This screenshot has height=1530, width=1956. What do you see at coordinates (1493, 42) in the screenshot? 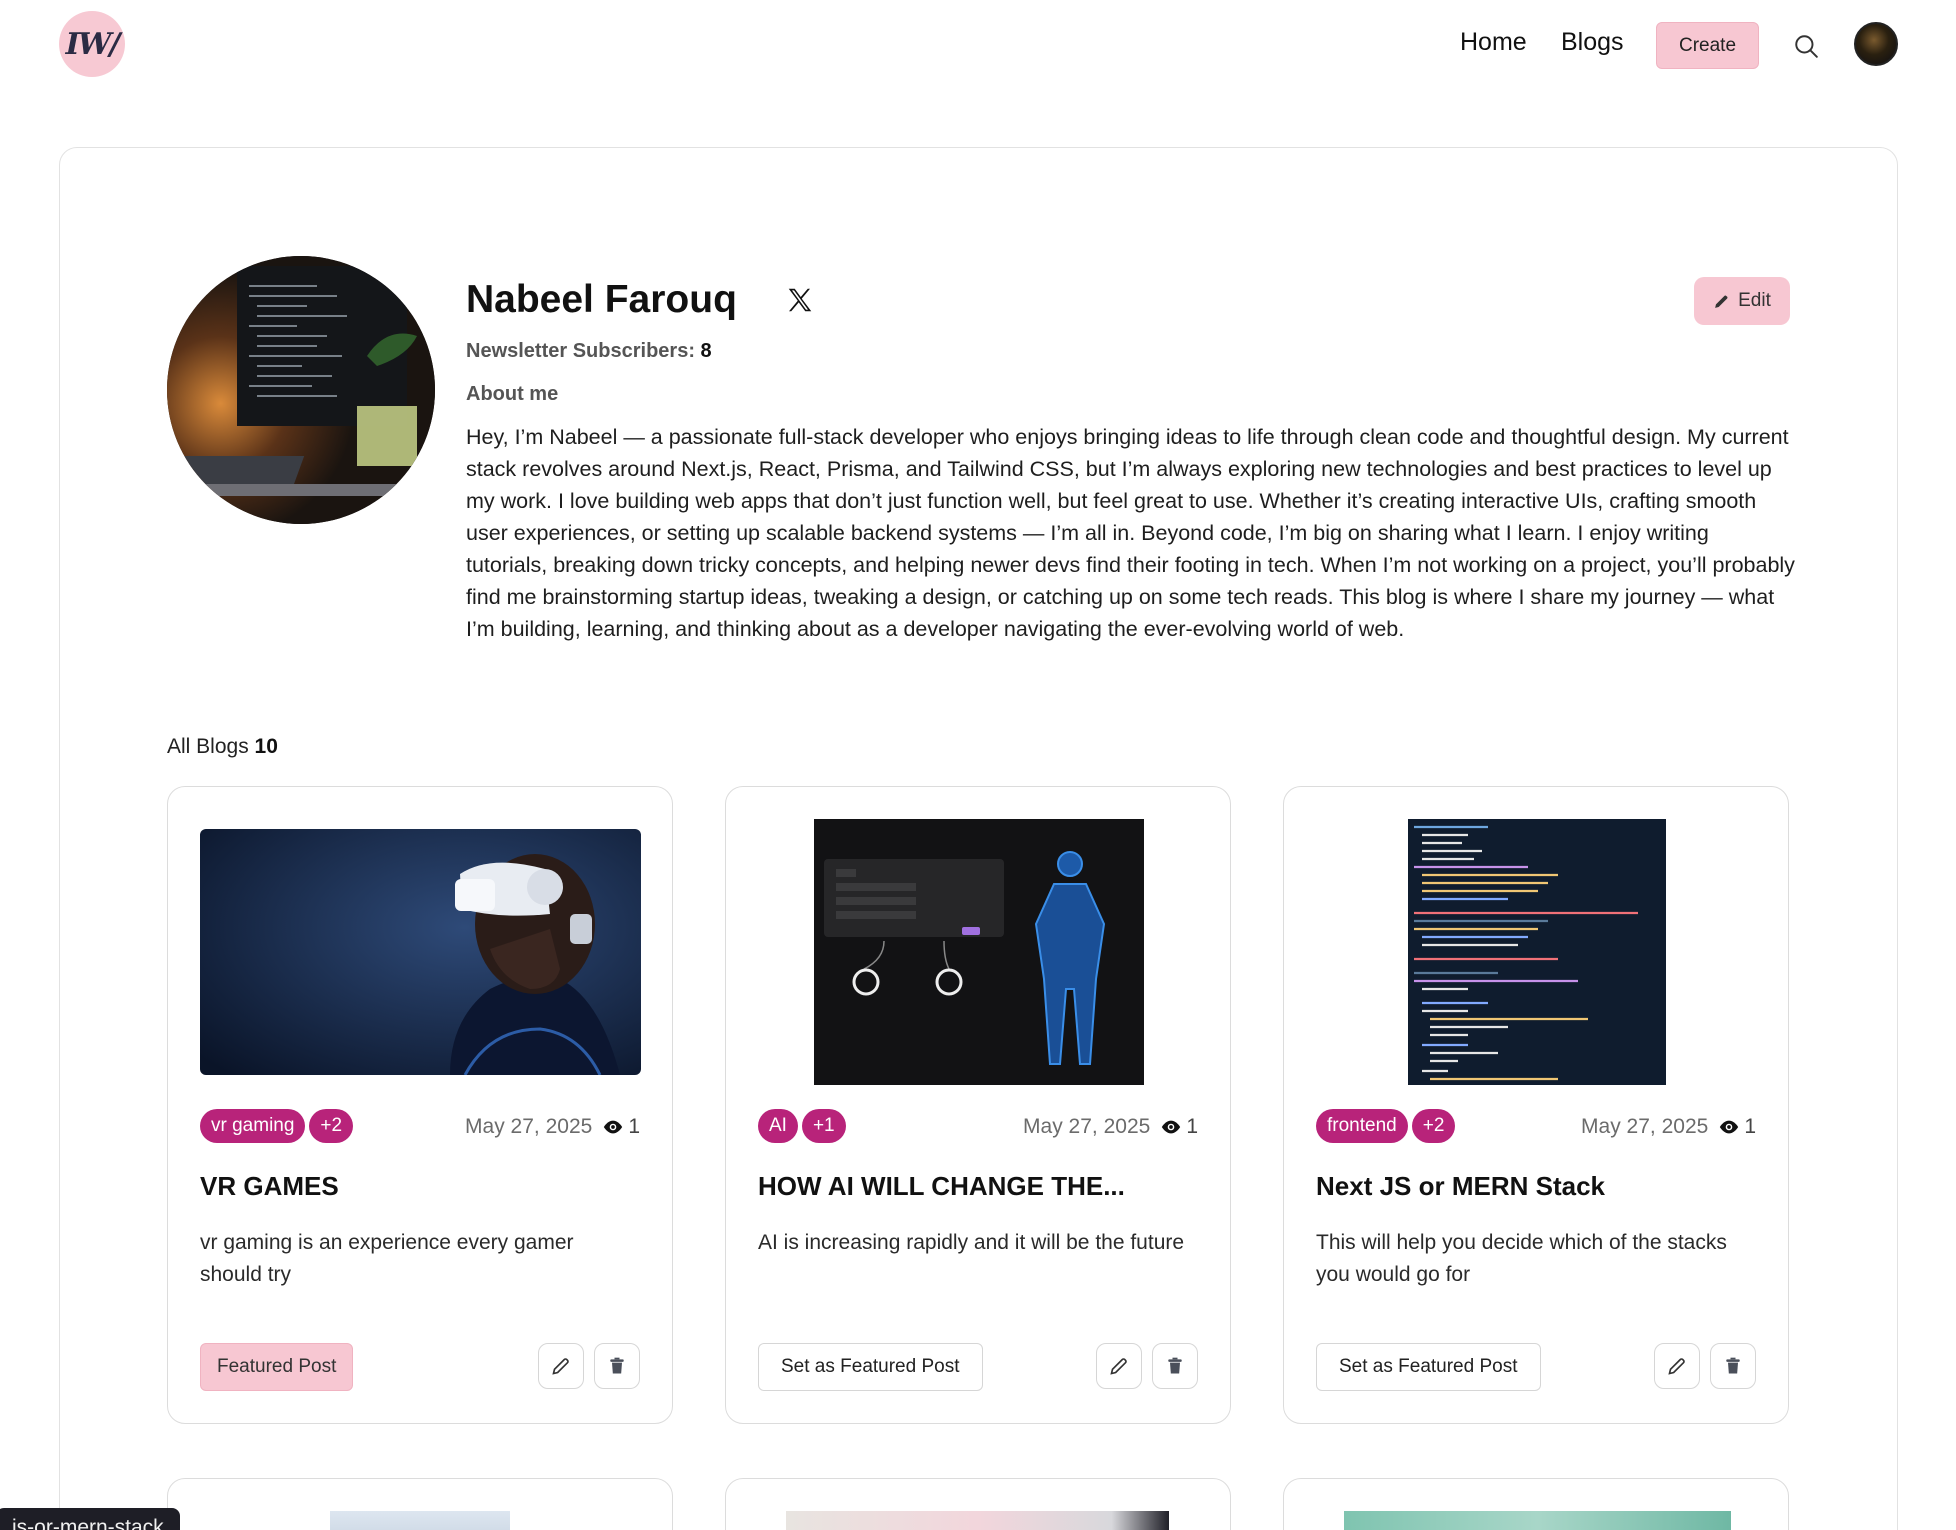
I see `nav-home-link: Home` at bounding box center [1493, 42].